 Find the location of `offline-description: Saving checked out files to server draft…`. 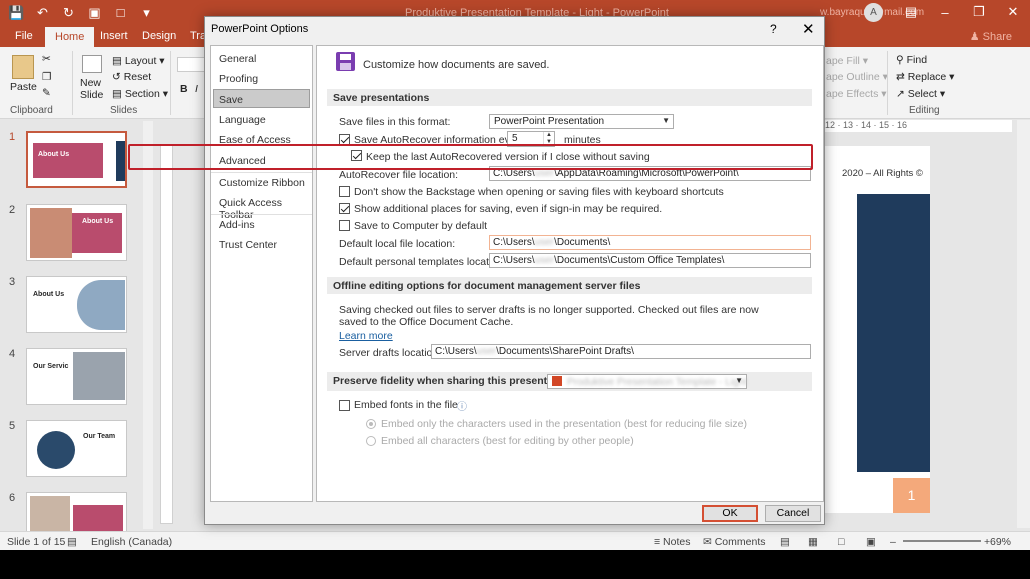

offline-description: Saving checked out files to server draft… is located at coordinates (549, 316).